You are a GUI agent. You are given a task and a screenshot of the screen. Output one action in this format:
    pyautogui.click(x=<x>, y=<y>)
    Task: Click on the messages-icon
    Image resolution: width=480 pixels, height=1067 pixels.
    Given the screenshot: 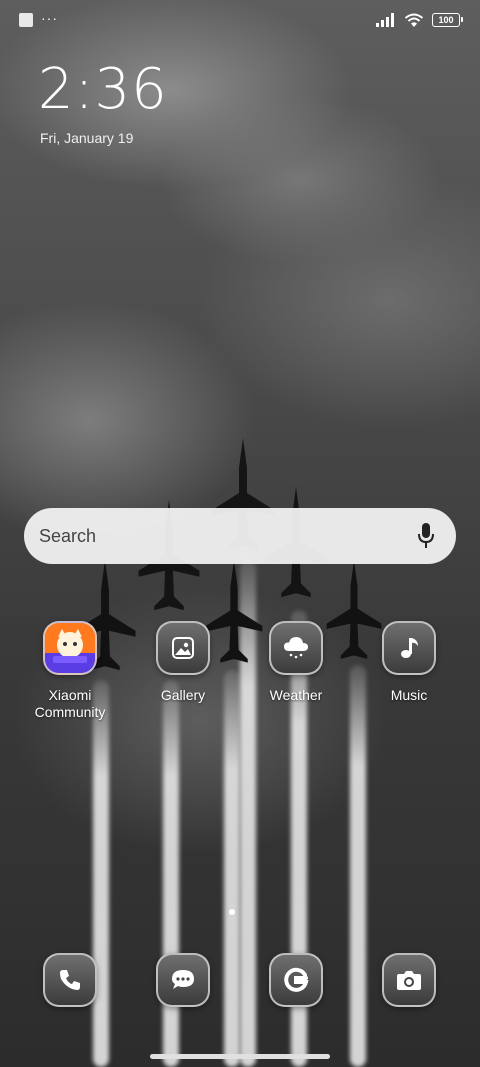 What is the action you would take?
    pyautogui.click(x=183, y=980)
    